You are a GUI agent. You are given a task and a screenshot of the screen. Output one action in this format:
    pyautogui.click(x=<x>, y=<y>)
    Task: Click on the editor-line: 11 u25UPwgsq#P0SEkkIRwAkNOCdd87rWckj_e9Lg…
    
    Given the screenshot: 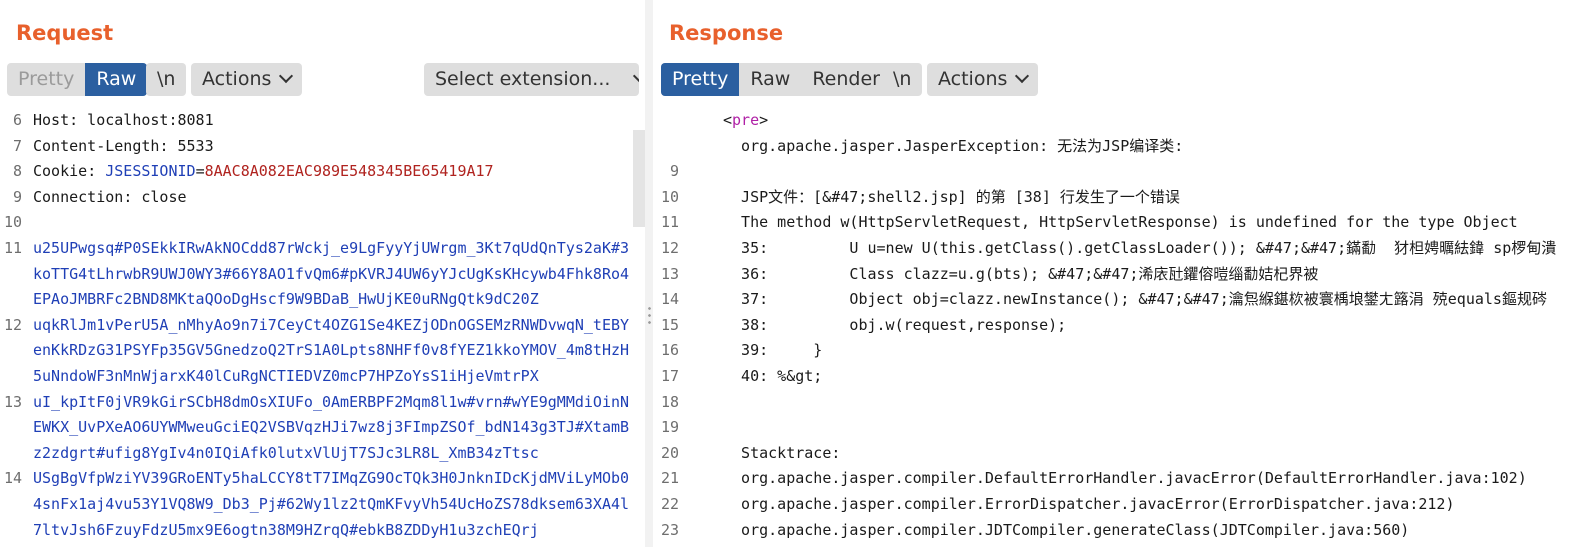 What is the action you would take?
    pyautogui.click(x=322, y=248)
    